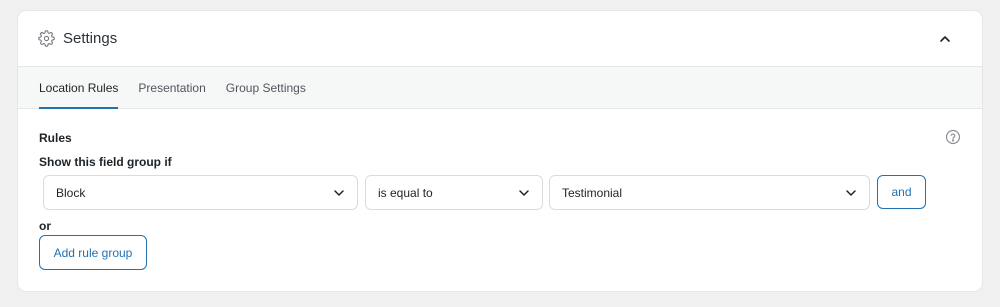 Image resolution: width=1000 pixels, height=307 pixels. What do you see at coordinates (90, 38) in the screenshot?
I see `panel-title: Settings` at bounding box center [90, 38].